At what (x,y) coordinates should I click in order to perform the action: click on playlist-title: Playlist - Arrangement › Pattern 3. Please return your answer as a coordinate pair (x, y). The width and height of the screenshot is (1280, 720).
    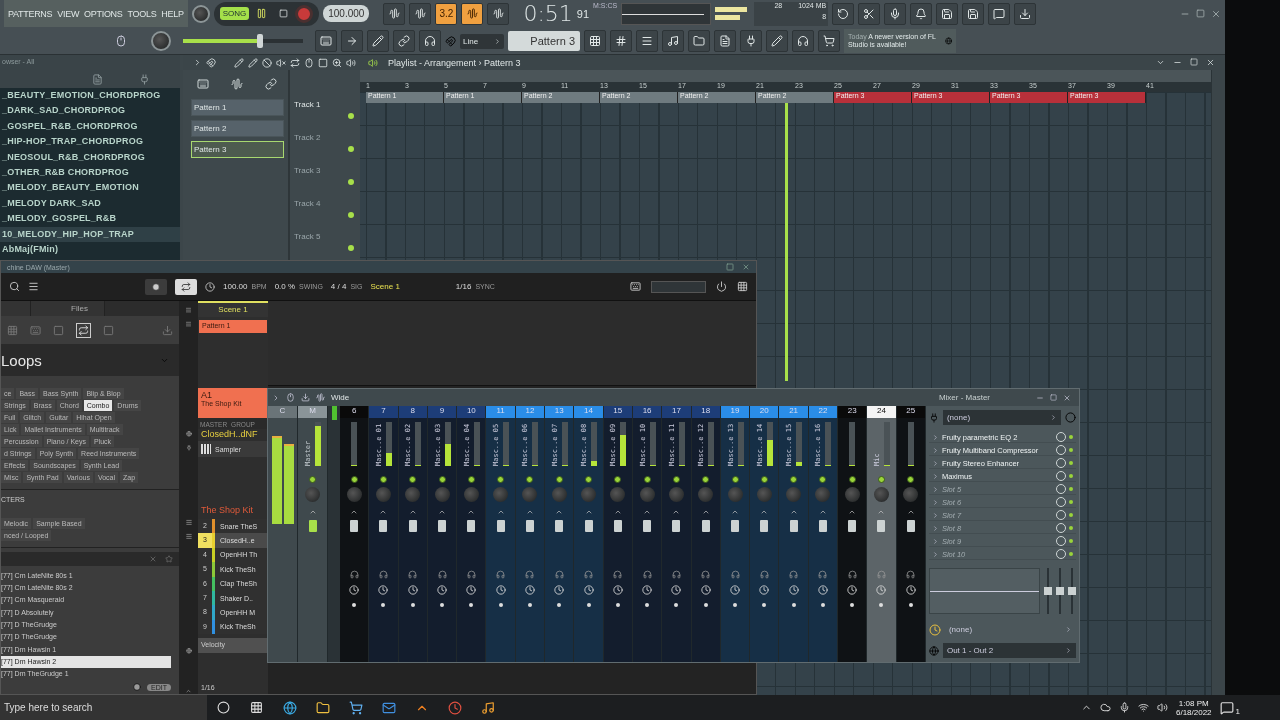
    Looking at the image, I should click on (454, 62).